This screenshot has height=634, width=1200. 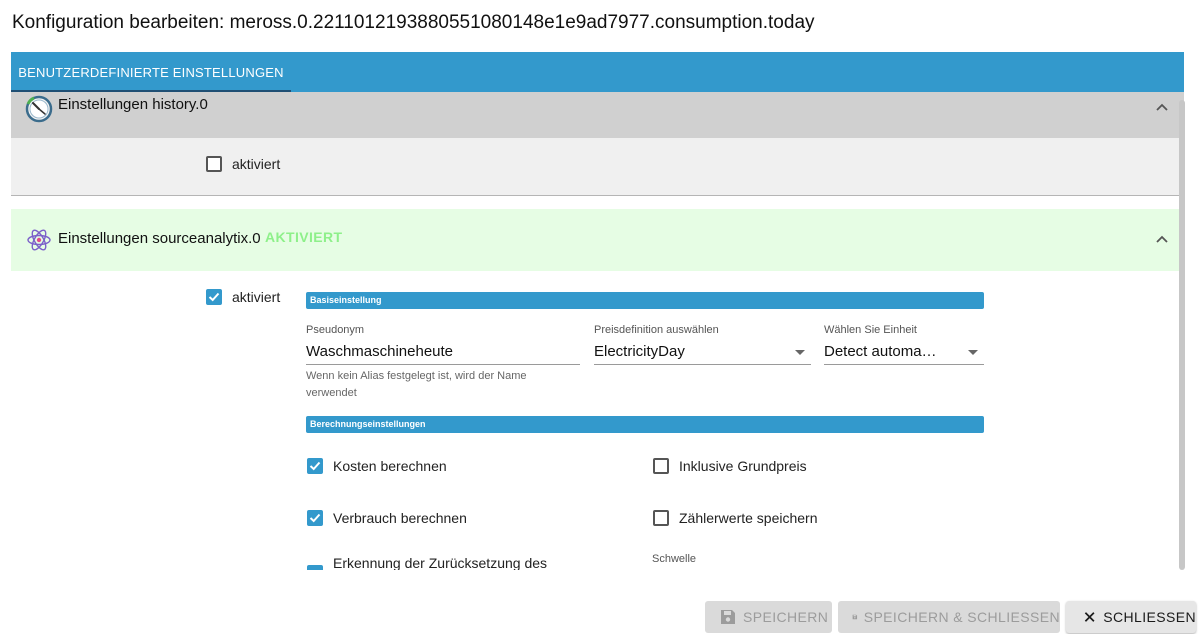 What do you see at coordinates (645, 424) in the screenshot?
I see `section-calculation-settings: Berechnungseinstellungen` at bounding box center [645, 424].